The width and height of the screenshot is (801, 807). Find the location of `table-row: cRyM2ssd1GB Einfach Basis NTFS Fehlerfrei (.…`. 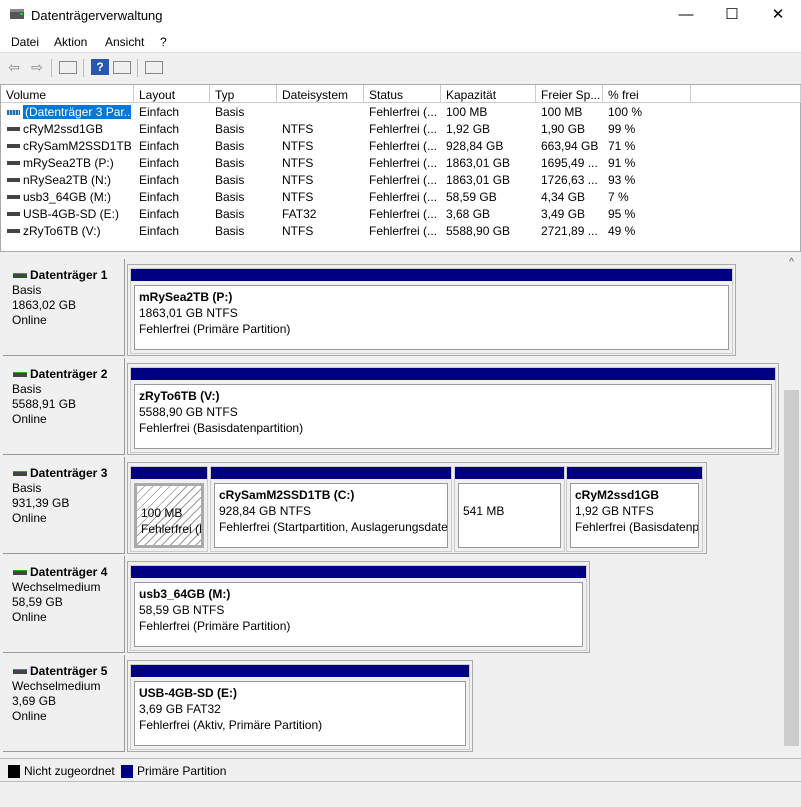

table-row: cRyM2ssd1GB Einfach Basis NTFS Fehlerfrei (.… is located at coordinates (401, 129).